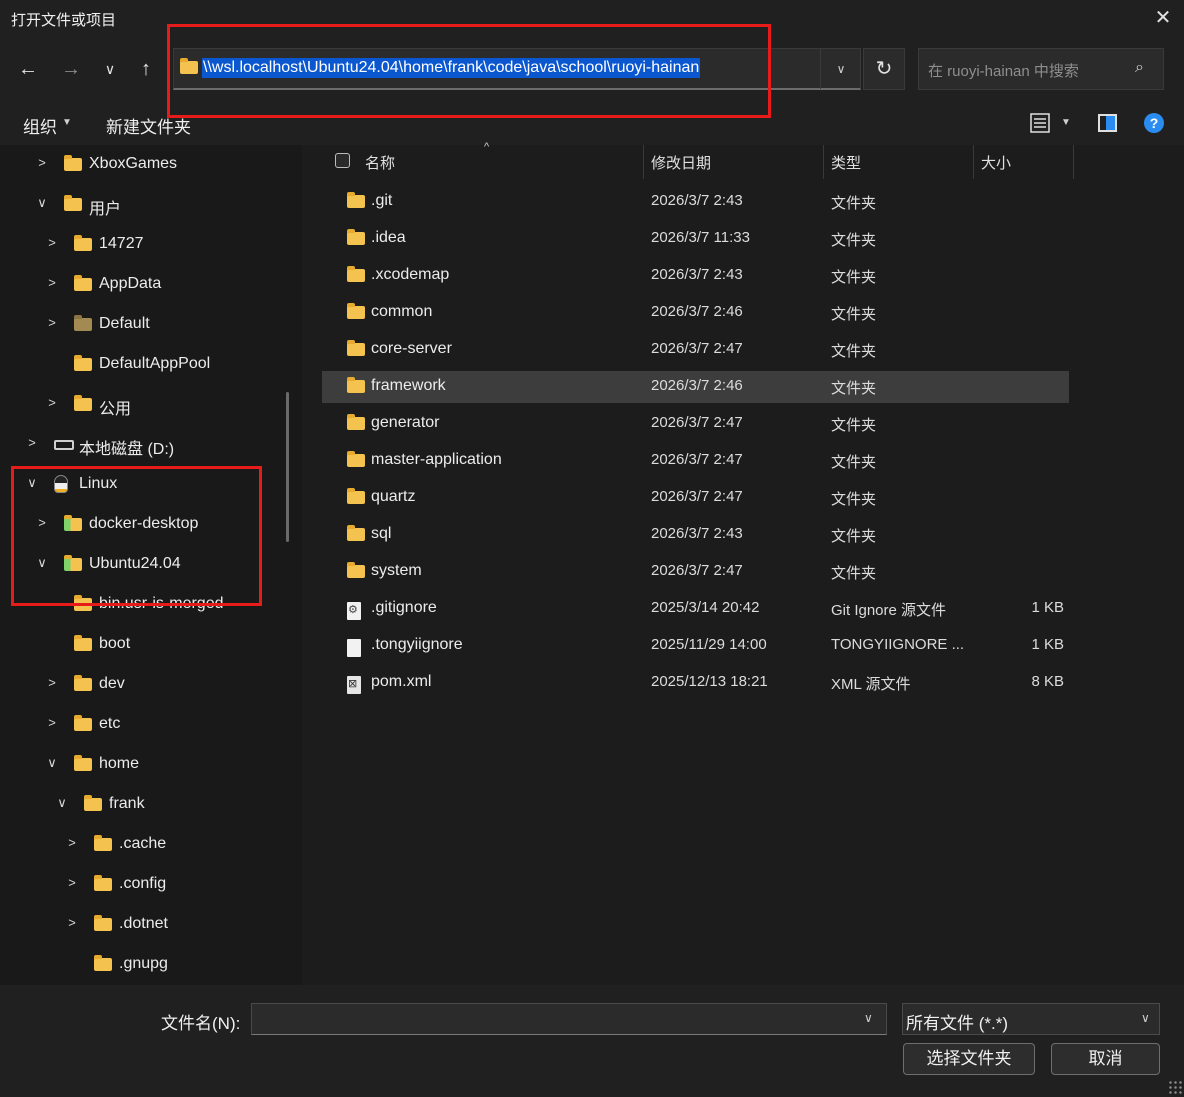 The image size is (1184, 1097). I want to click on file-row: common 2026/3/7 2:46 文件夹, so click(695, 313).